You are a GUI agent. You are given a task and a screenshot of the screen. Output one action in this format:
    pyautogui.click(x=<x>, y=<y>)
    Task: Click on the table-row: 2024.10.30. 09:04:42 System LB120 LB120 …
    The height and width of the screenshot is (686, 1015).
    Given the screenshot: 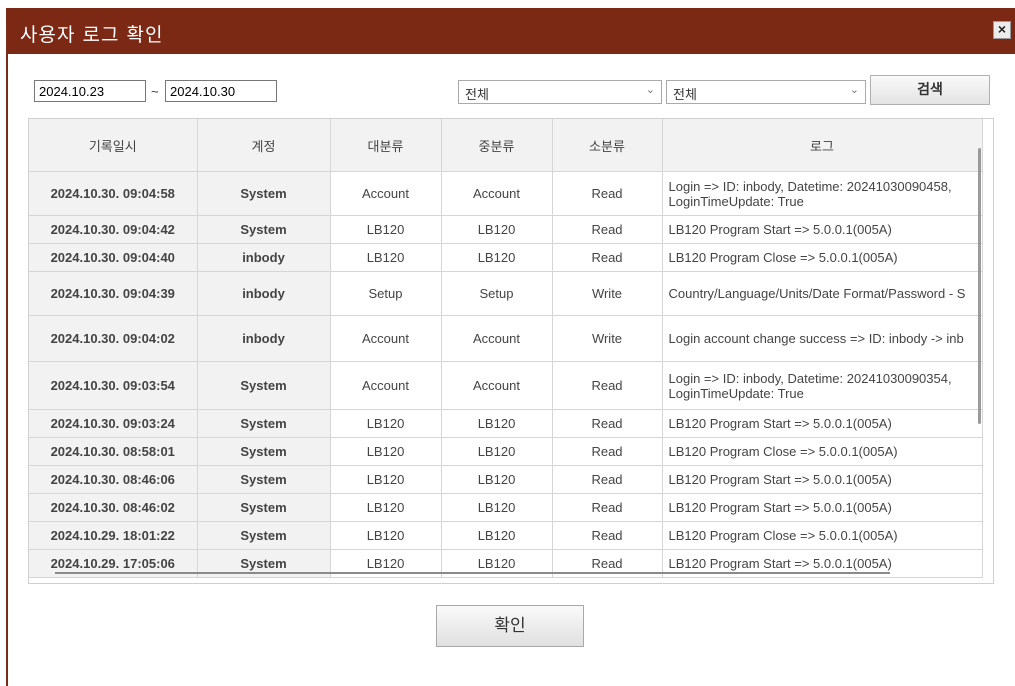 What is the action you would take?
    pyautogui.click(x=506, y=229)
    